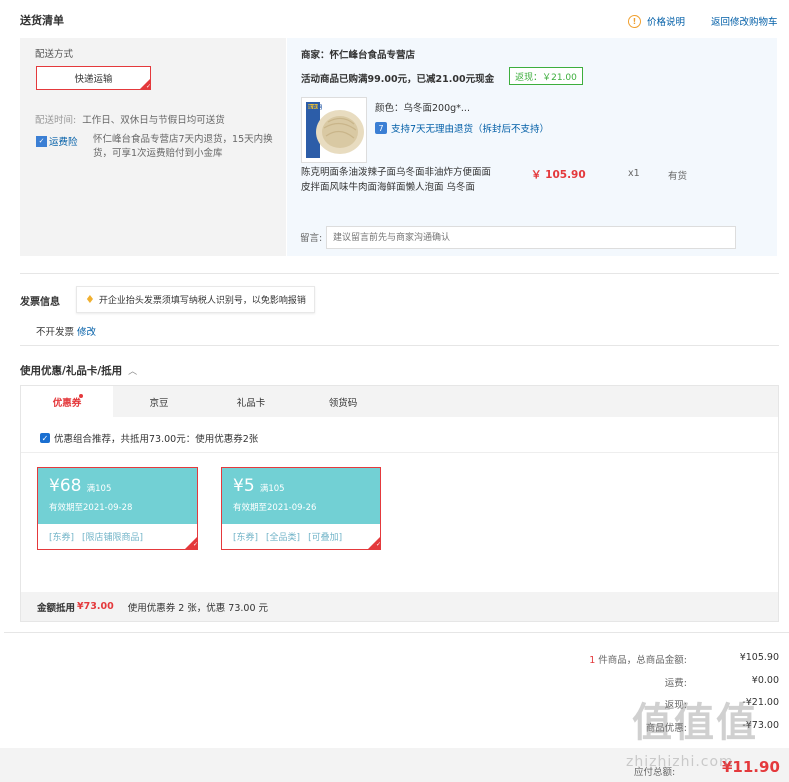 Image resolution: width=789 pixels, height=782 pixels. I want to click on back-to-cart-link: 返回修改购物车, so click(744, 21).